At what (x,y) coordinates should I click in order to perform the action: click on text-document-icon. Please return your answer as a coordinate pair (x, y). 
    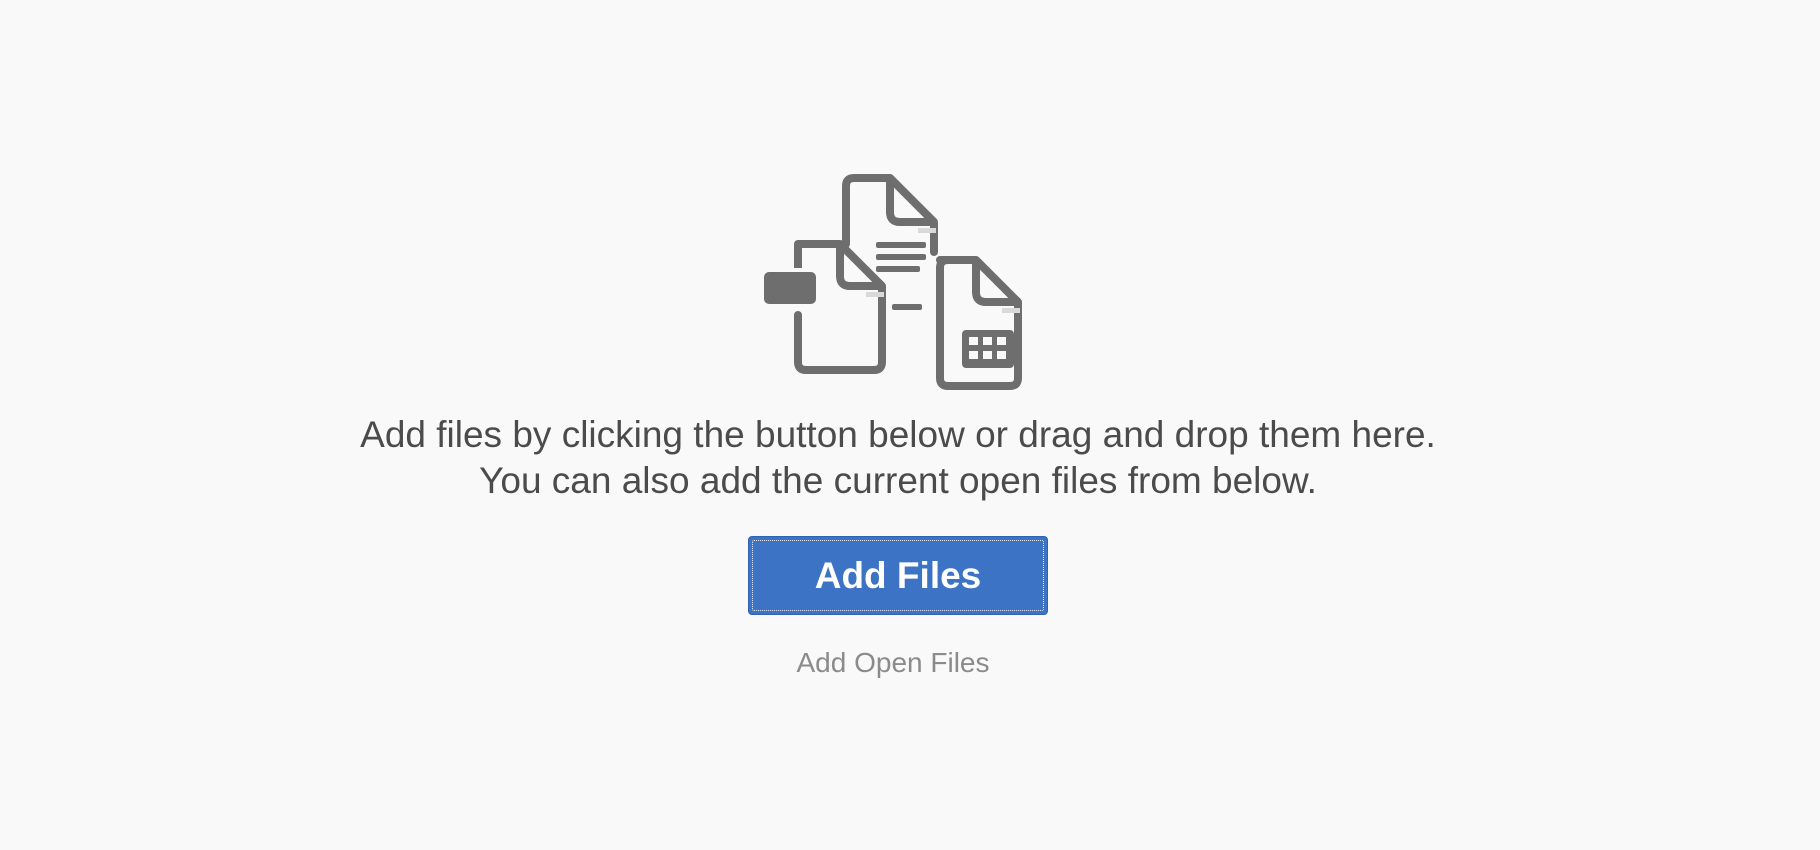
    Looking at the image, I should click on (890, 242).